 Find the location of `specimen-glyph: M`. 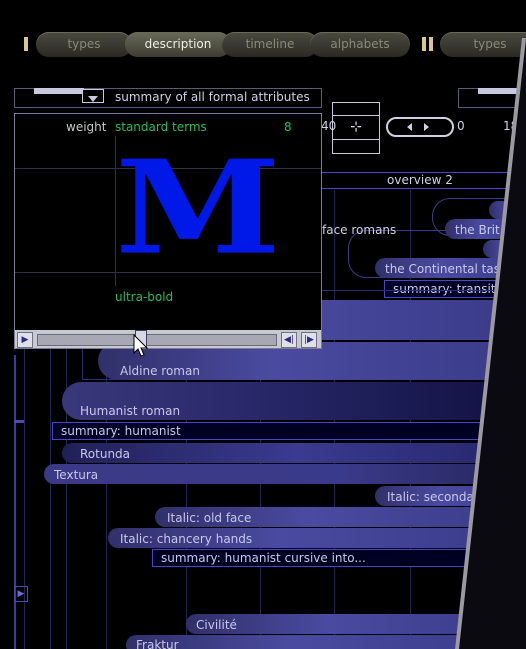

specimen-glyph: M is located at coordinates (198, 208).